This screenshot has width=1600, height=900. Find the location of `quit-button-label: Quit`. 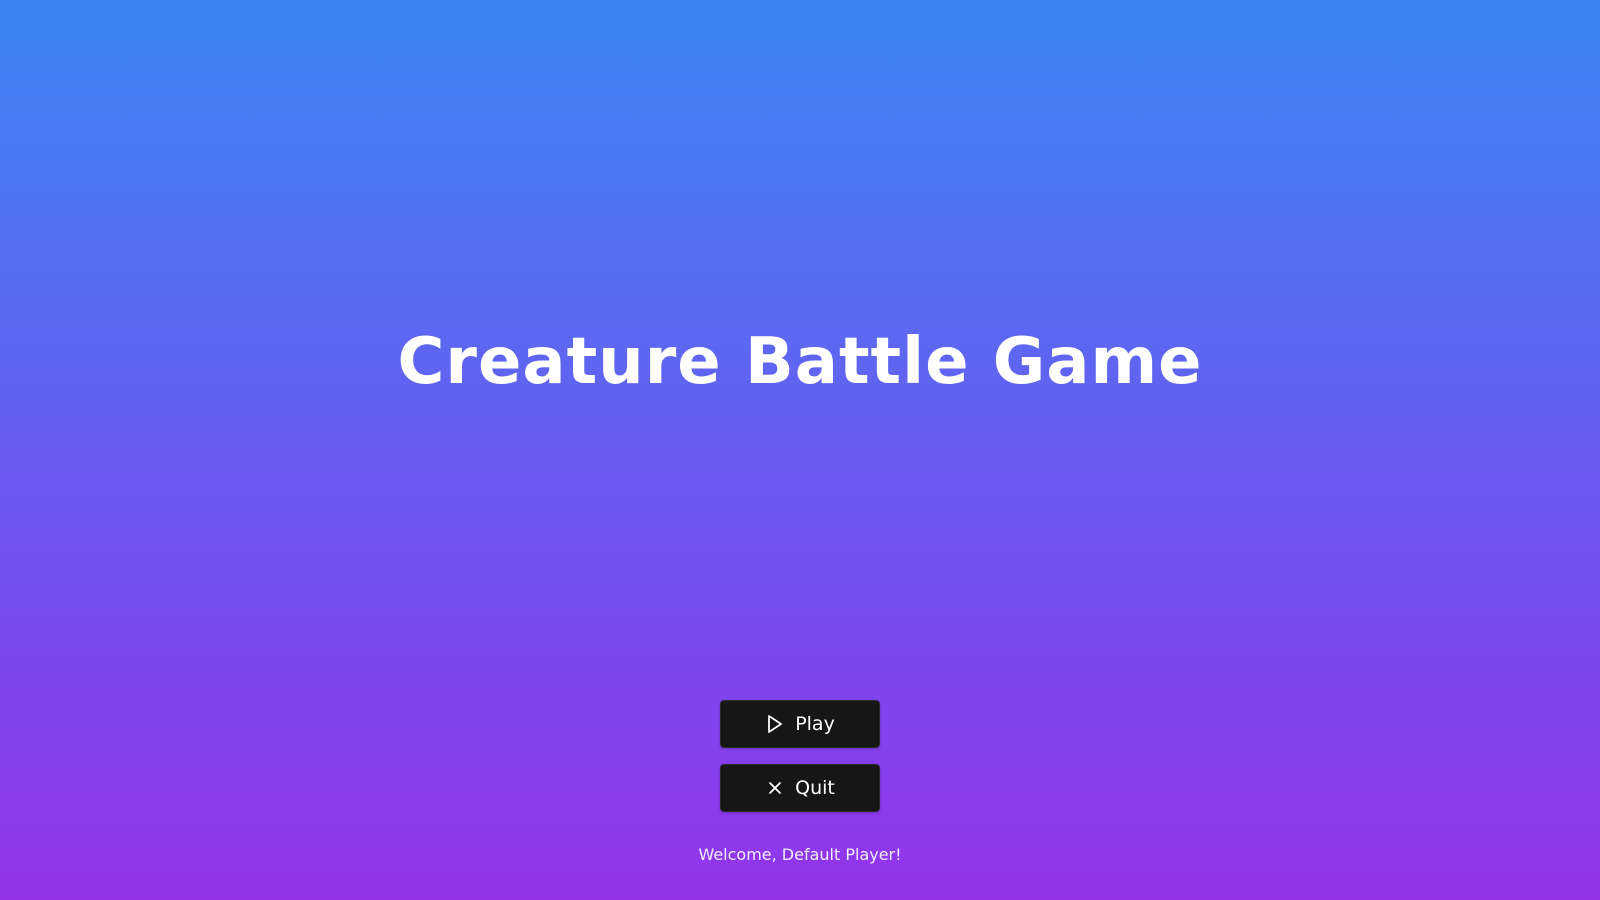

quit-button-label: Quit is located at coordinates (815, 788).